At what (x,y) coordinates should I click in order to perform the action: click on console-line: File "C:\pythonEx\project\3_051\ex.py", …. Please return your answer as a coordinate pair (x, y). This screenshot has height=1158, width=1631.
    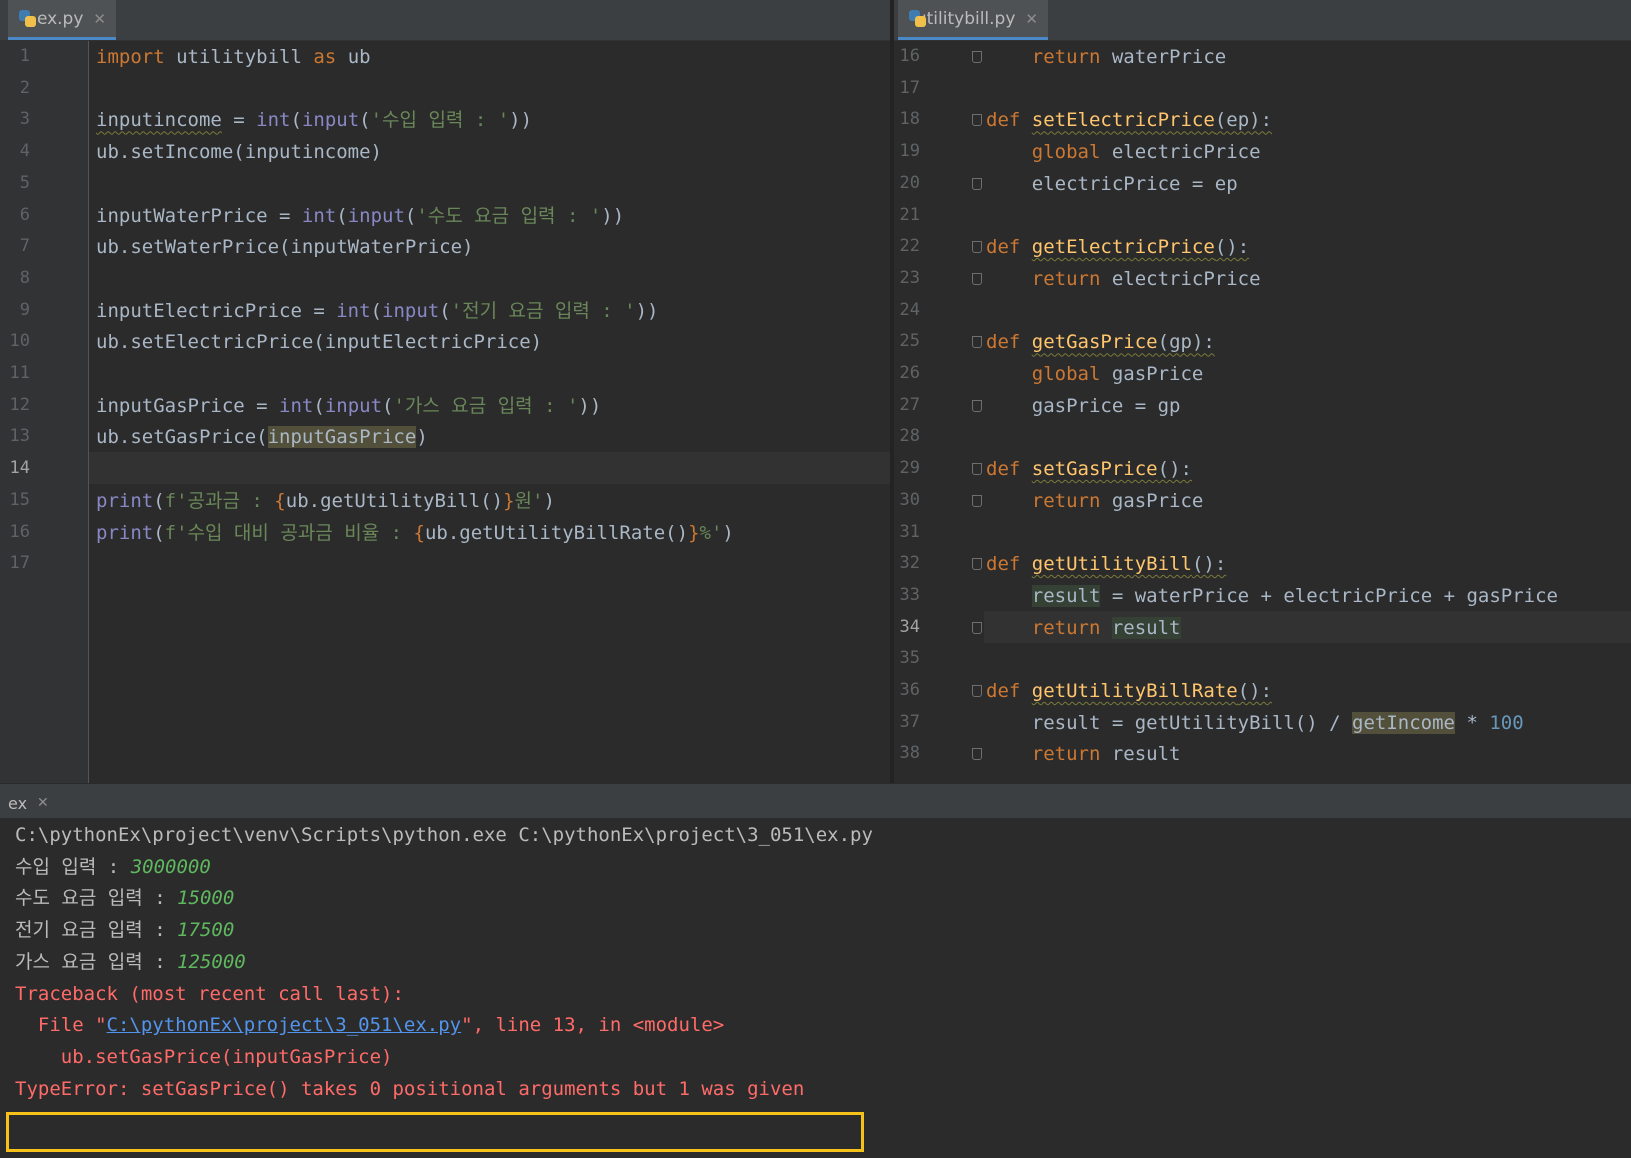
    Looking at the image, I should click on (370, 1025).